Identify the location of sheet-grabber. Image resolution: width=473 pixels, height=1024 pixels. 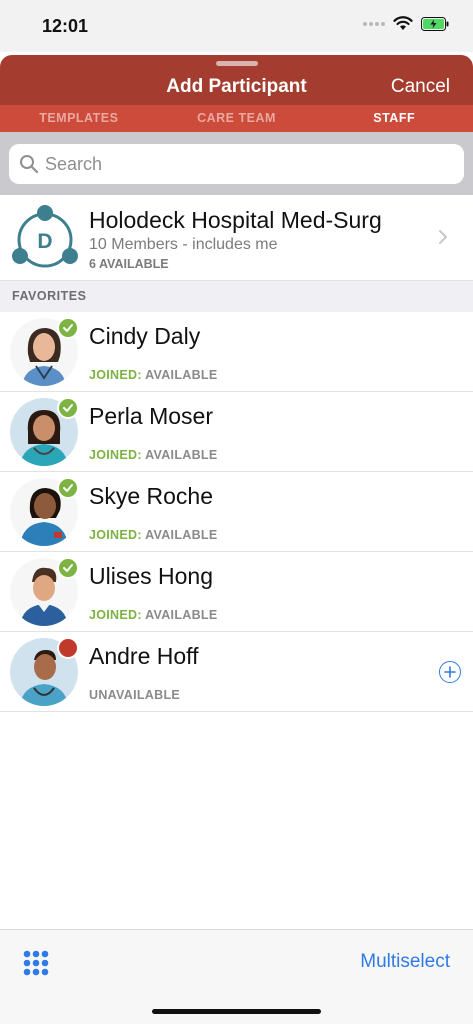
(237, 63).